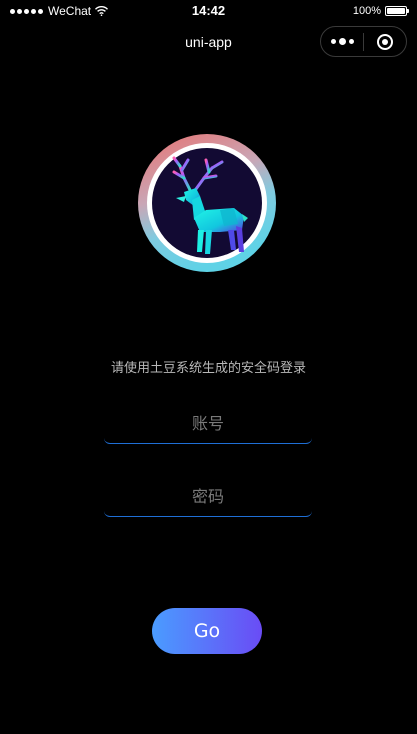  I want to click on more-menu-button, so click(342, 41).